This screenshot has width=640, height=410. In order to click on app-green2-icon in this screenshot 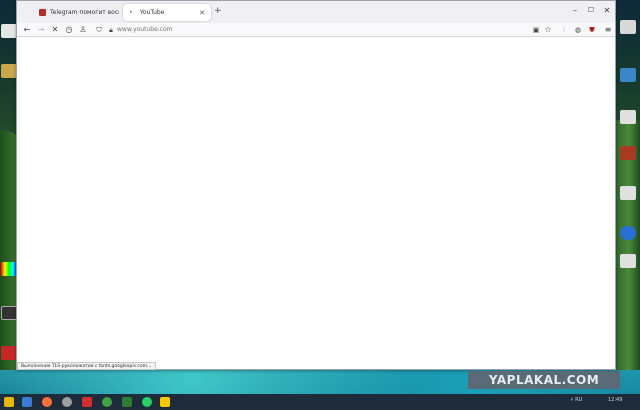, I will do `click(127, 402)`.